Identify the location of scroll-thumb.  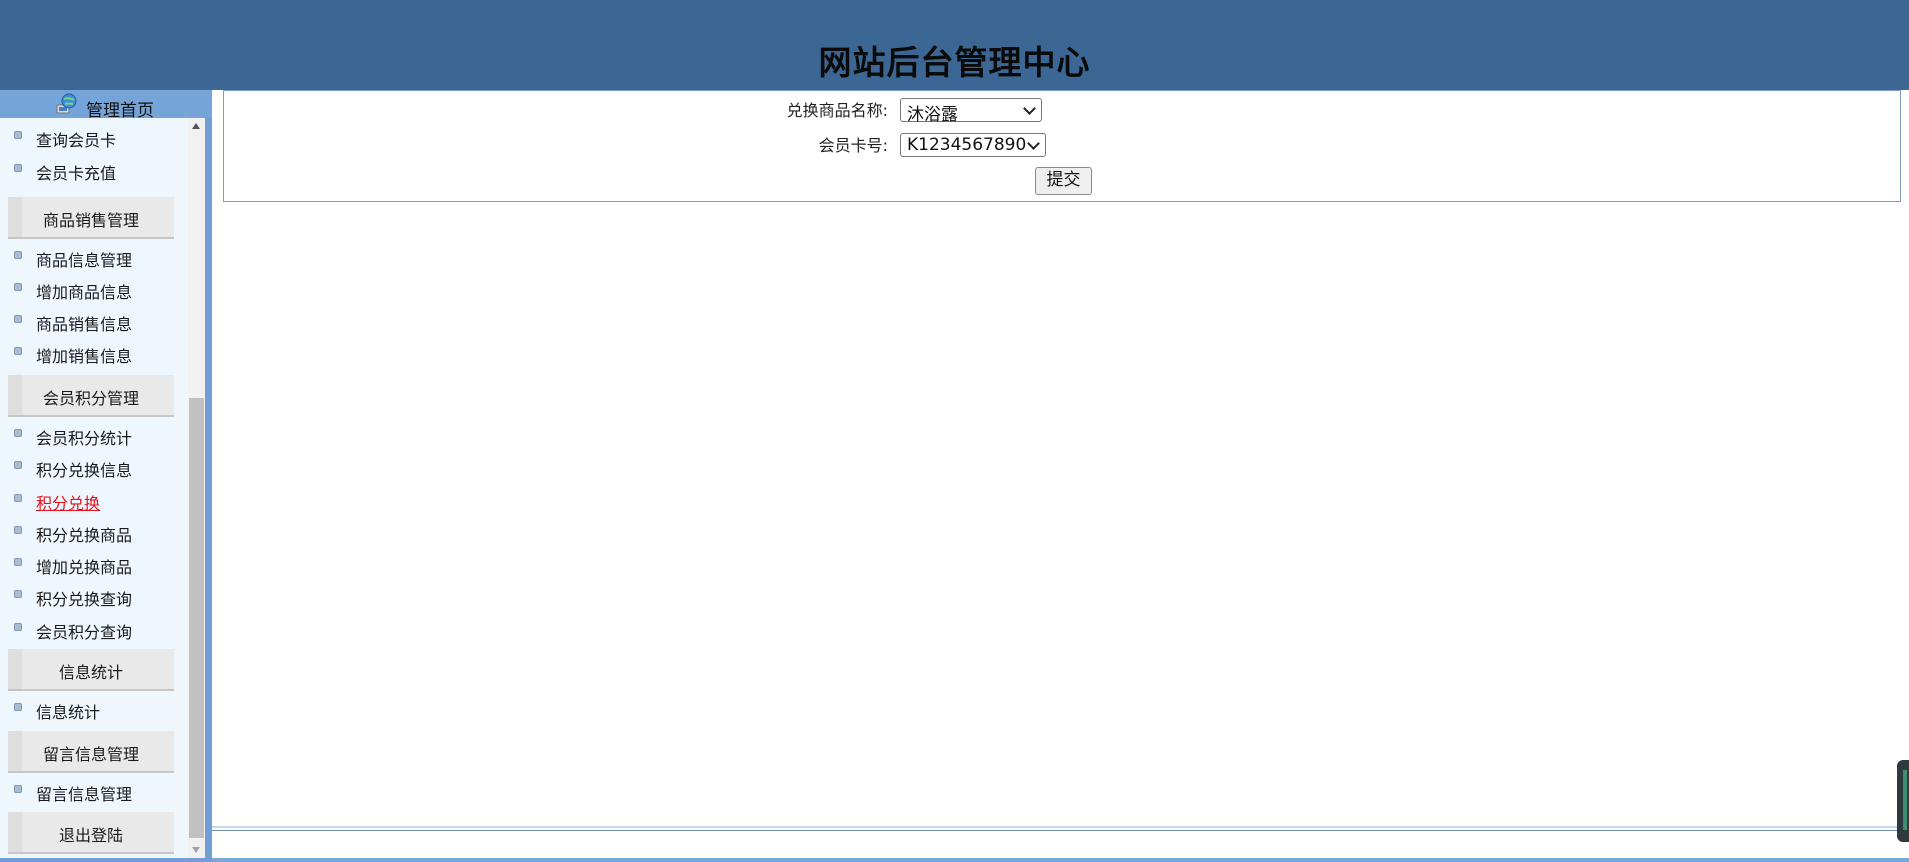
(196, 618).